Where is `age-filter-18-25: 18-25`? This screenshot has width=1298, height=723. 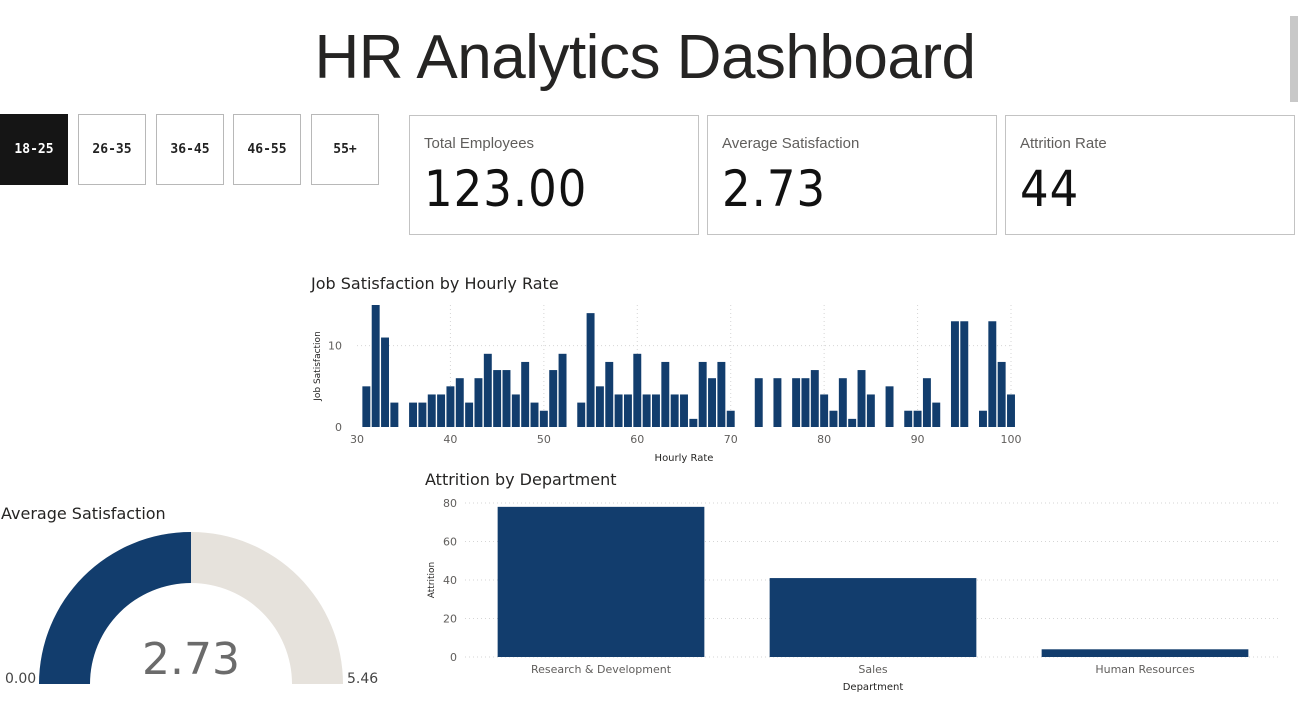
age-filter-18-25: 18-25 is located at coordinates (34, 149).